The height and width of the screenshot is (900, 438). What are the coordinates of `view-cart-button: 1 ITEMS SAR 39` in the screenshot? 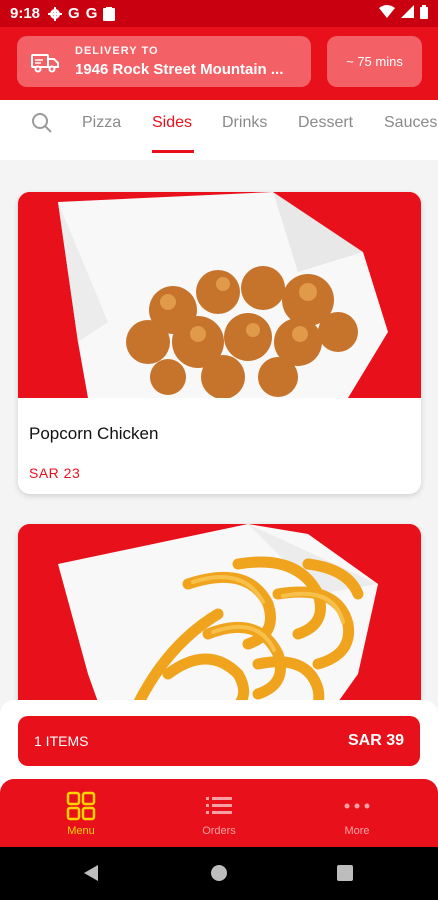 It's located at (219, 741).